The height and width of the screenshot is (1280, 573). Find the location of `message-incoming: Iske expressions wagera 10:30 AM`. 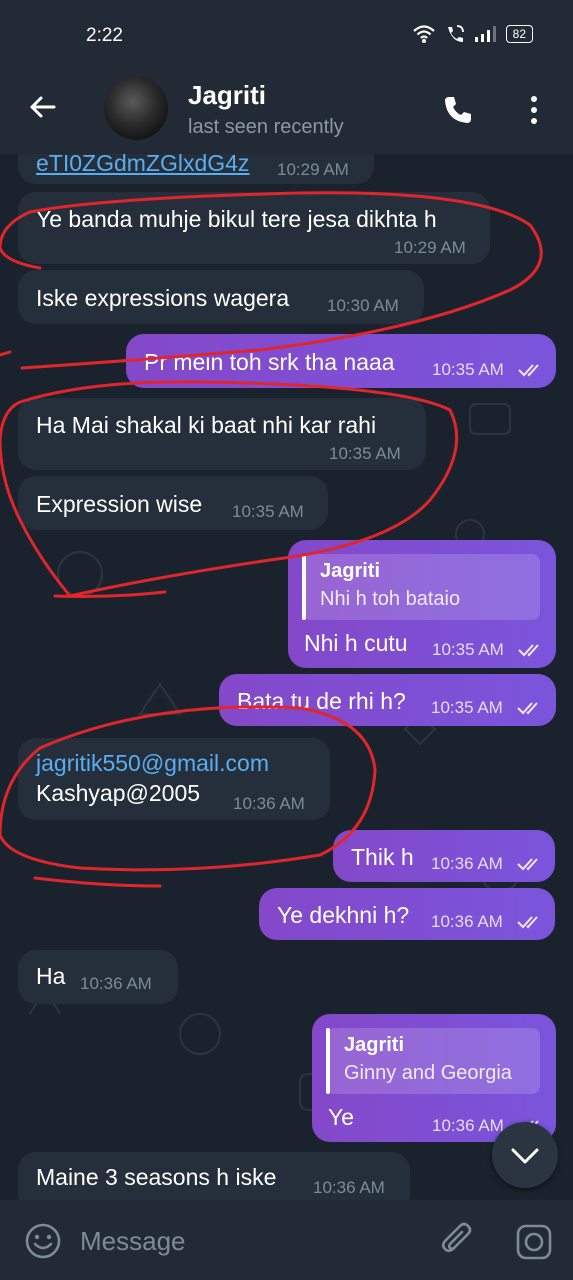

message-incoming: Iske expressions wagera 10:30 AM is located at coordinates (221, 297).